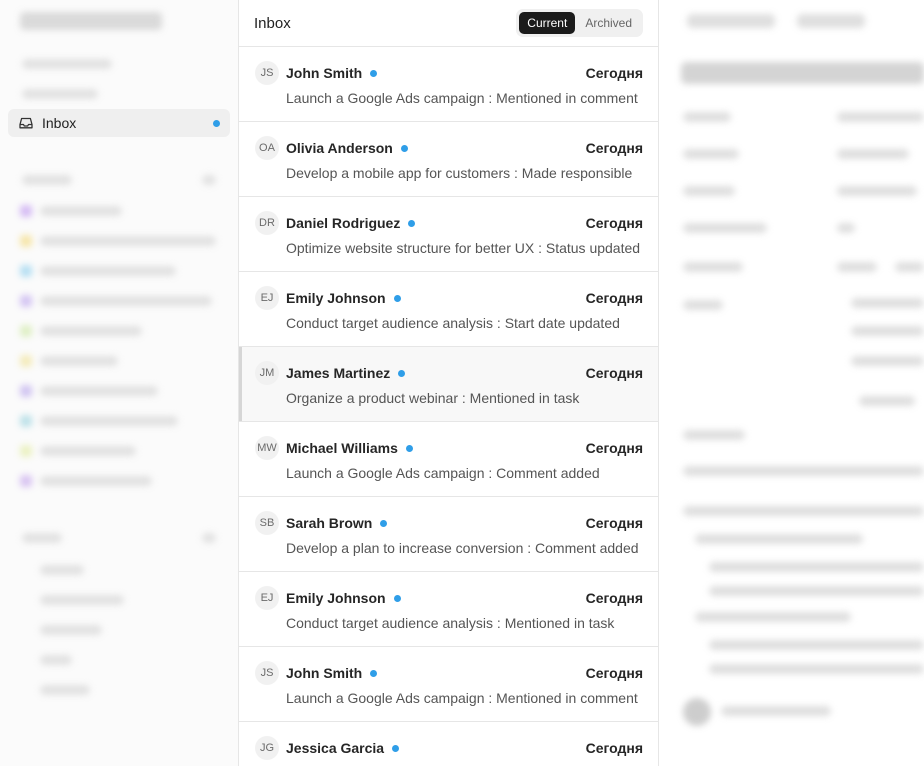  I want to click on sender-name-text: John Smith, so click(324, 673).